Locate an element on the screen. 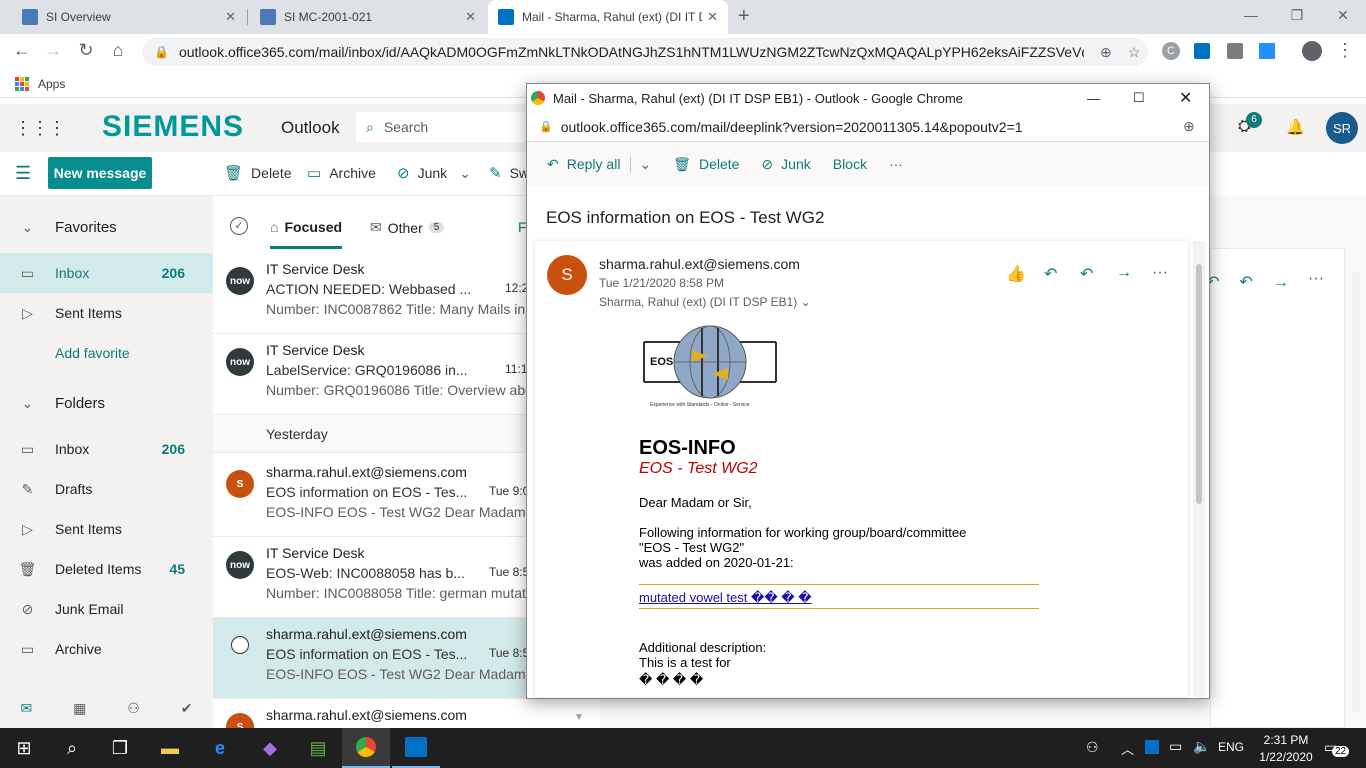 Image resolution: width=1366 pixels, height=768 pixels. add-favorite-link: Add favorite is located at coordinates (106, 353).